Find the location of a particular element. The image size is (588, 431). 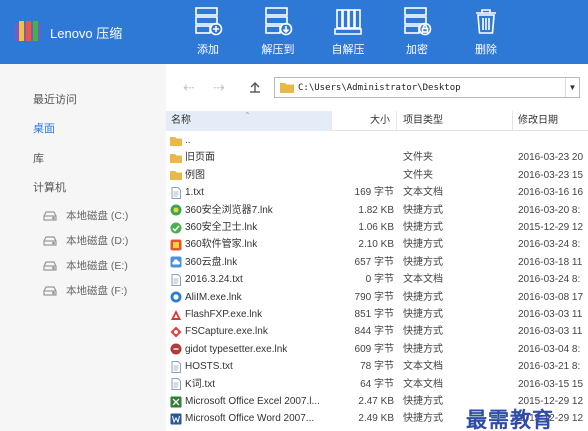

file-date: 2016-03-08 17 is located at coordinates (551, 297).